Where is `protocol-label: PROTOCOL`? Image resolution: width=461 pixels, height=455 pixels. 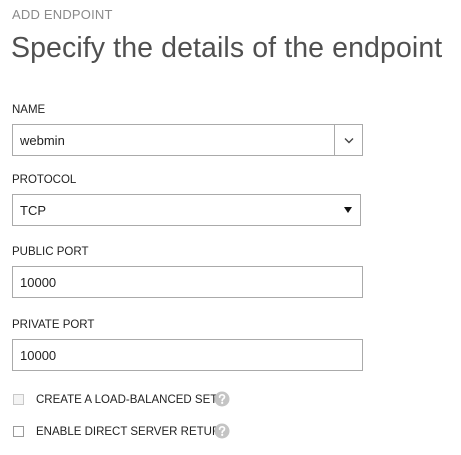 protocol-label: PROTOCOL is located at coordinates (44, 180).